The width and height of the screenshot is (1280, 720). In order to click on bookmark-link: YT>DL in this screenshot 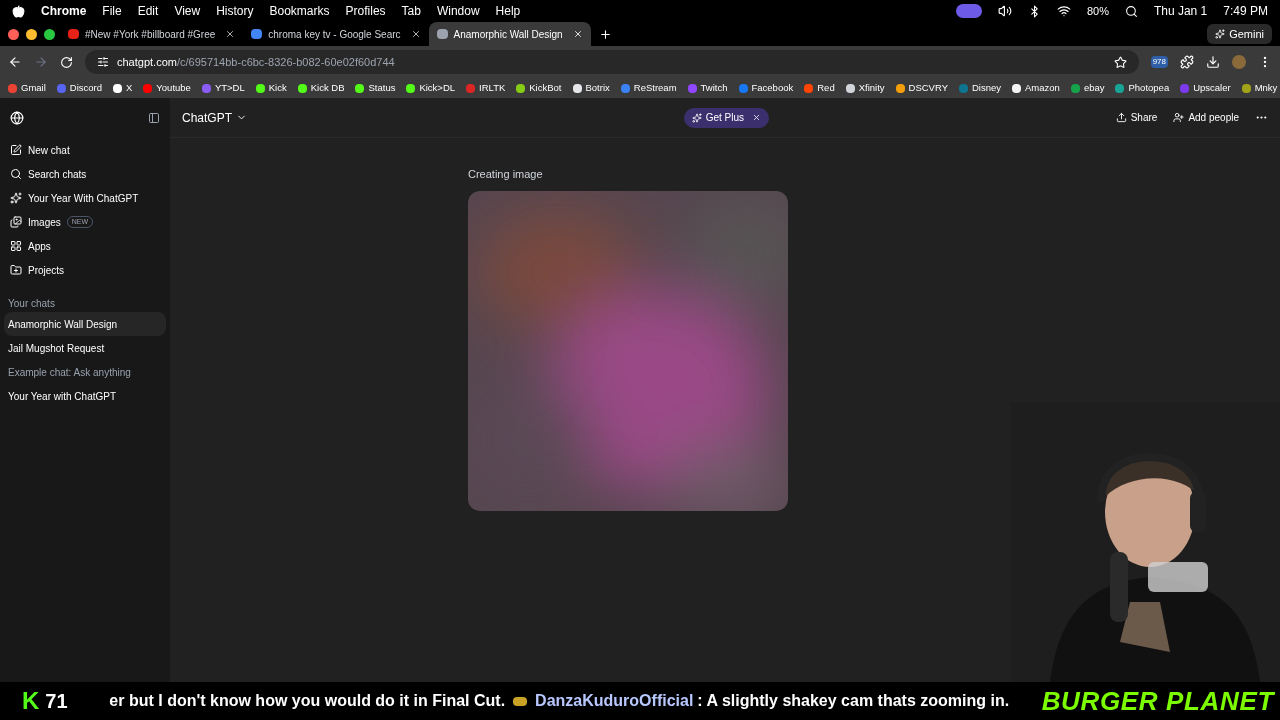, I will do `click(223, 88)`.